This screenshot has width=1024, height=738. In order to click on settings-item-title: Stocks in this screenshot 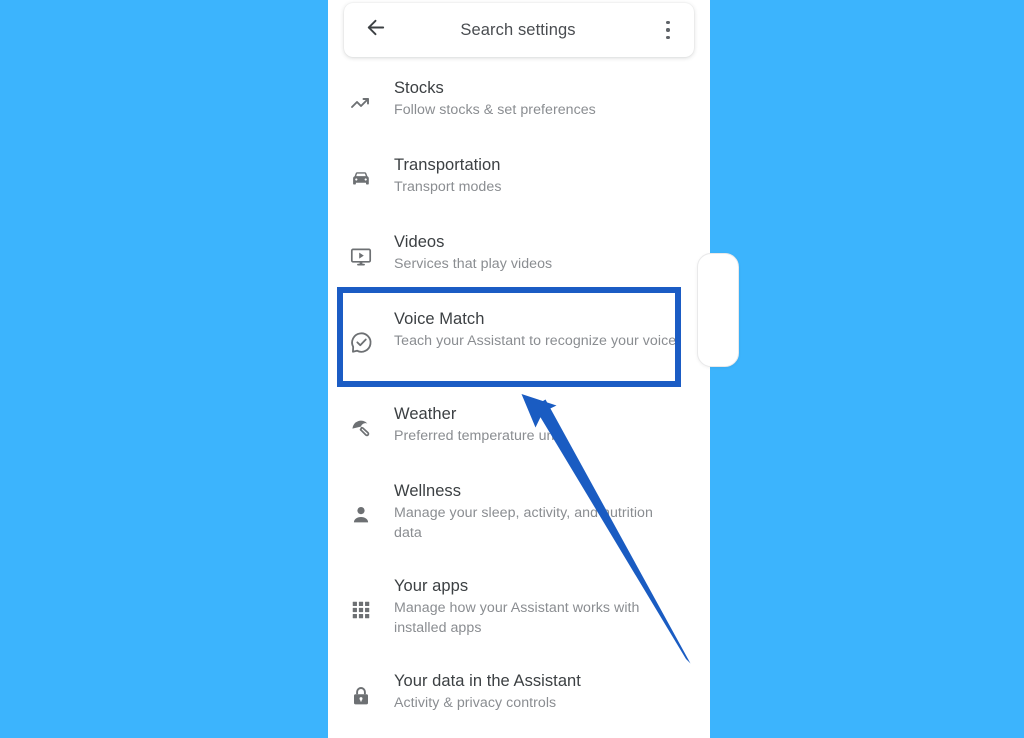, I will do `click(419, 88)`.